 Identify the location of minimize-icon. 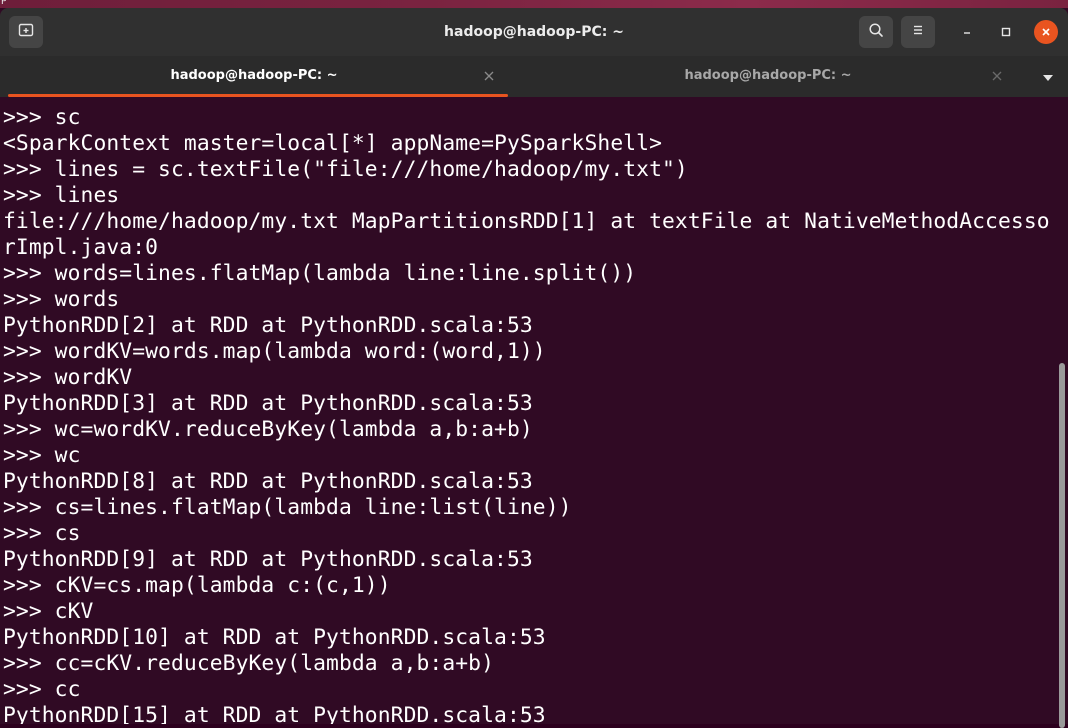
(967, 32).